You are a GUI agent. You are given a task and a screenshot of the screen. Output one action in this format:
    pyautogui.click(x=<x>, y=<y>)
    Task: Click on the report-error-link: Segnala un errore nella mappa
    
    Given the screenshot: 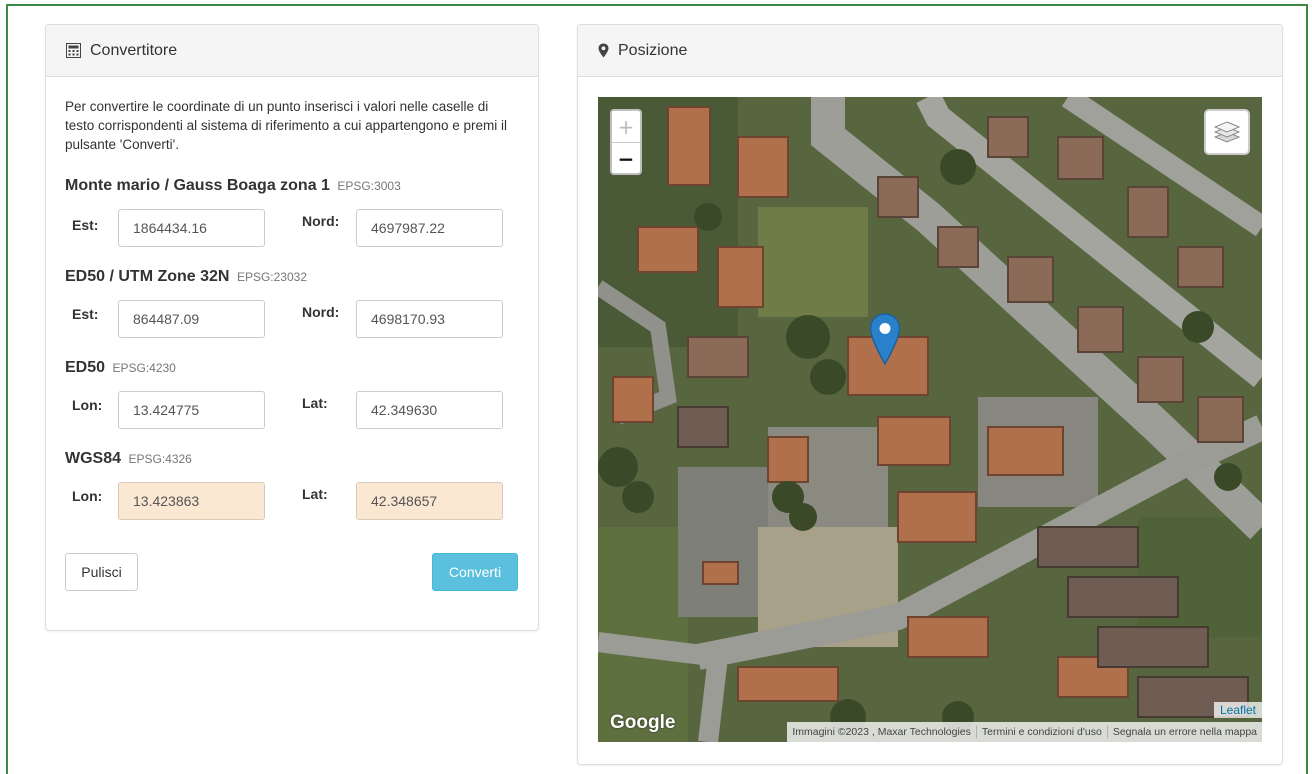 What is the action you would take?
    pyautogui.click(x=1184, y=732)
    